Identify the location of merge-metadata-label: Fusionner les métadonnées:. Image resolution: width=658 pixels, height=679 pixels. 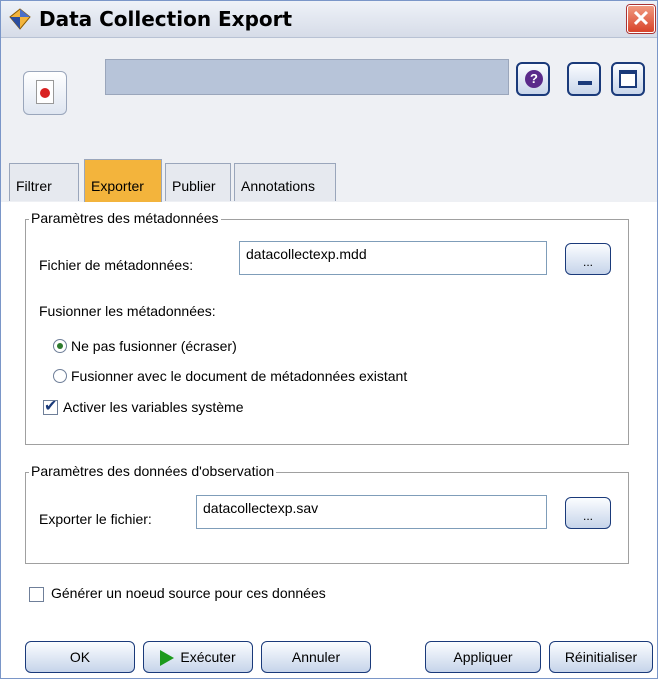
(127, 311).